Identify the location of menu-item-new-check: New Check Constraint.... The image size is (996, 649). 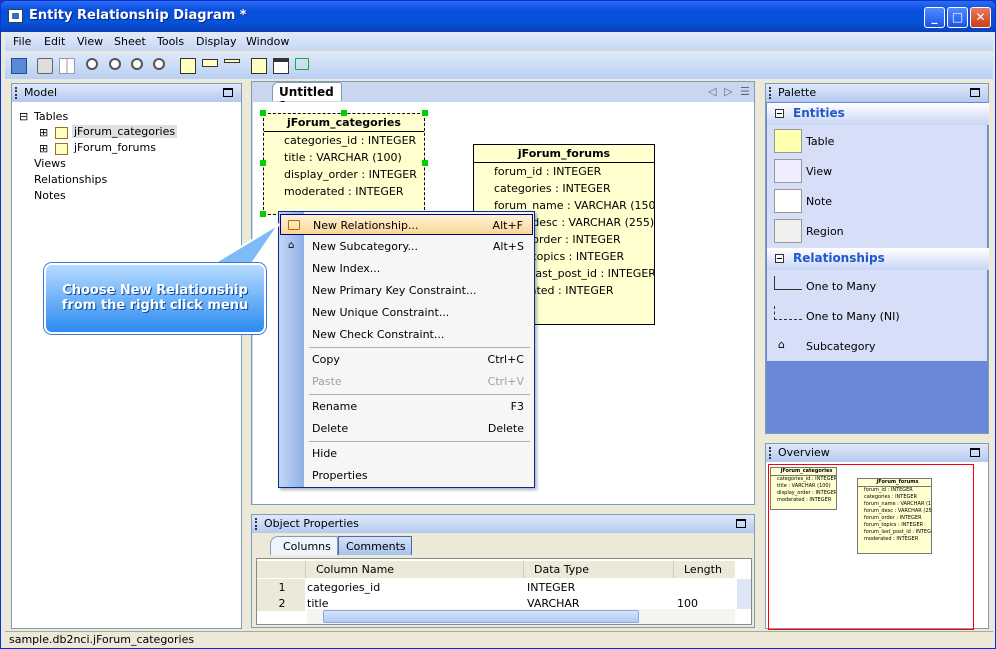
(406, 334).